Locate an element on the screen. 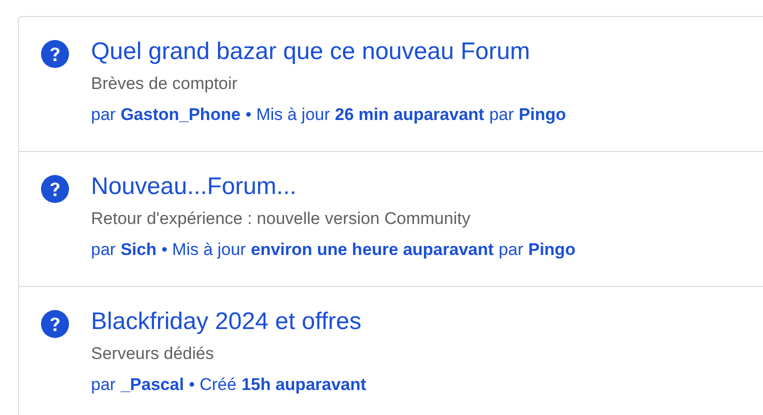 The width and height of the screenshot is (763, 415). meta-link: Gaston_Phone is located at coordinates (180, 115).